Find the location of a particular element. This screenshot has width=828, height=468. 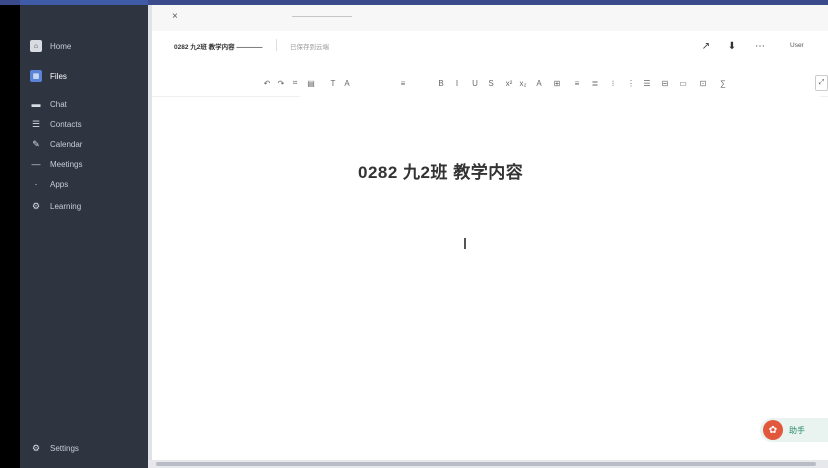

format-button-7: B is located at coordinates (441, 83).